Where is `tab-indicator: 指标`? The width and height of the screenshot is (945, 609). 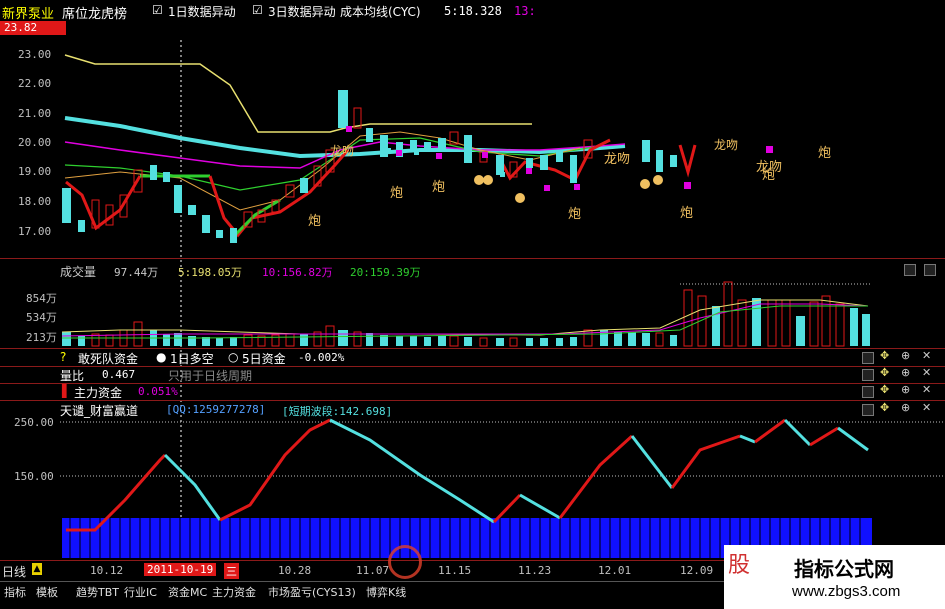
tab-indicator: 指标 is located at coordinates (15, 593).